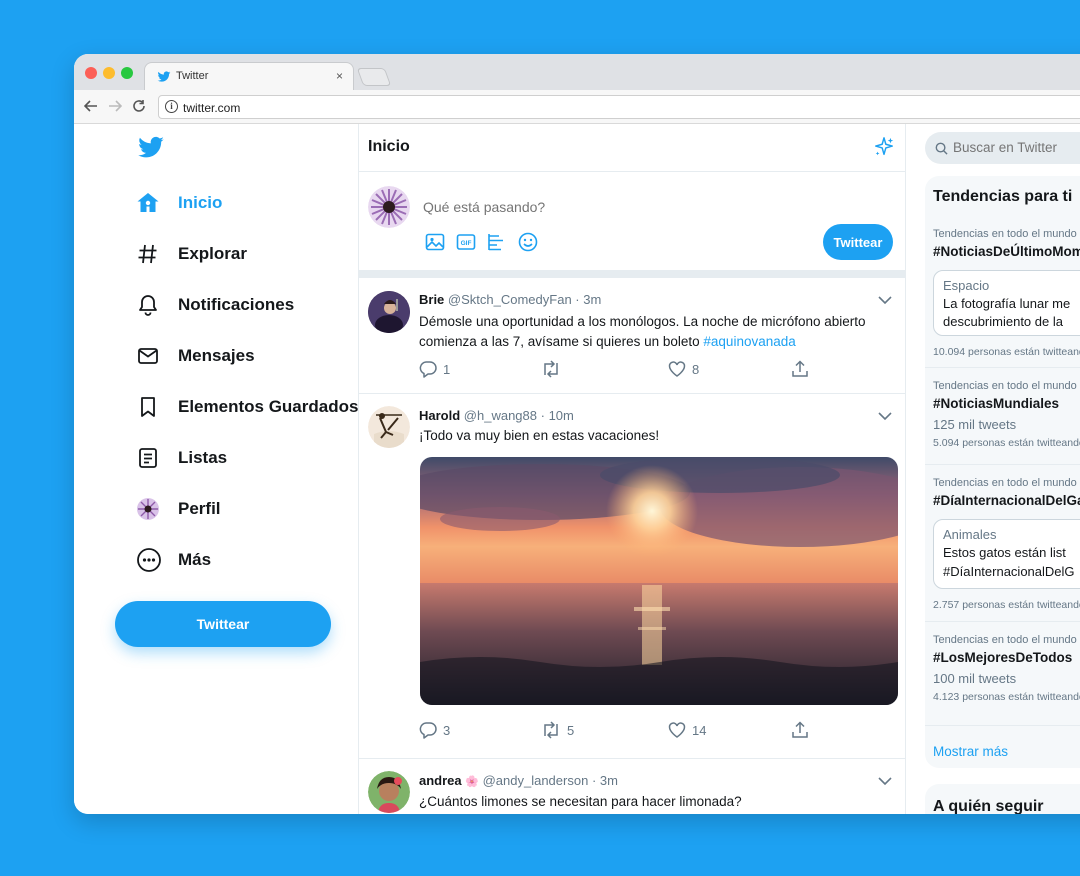  I want to click on flower-emoji: 🌸, so click(472, 782).